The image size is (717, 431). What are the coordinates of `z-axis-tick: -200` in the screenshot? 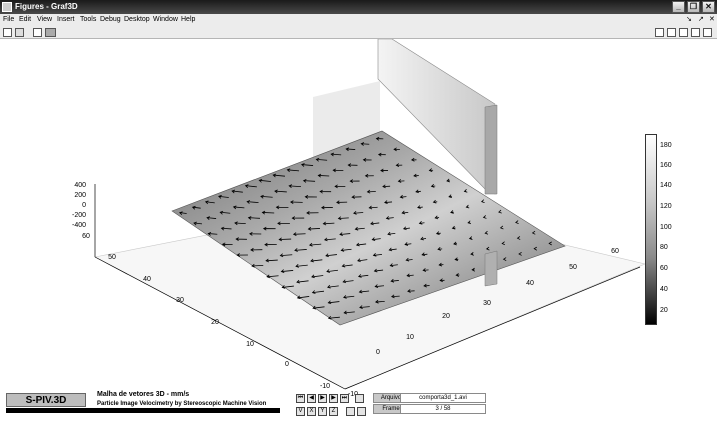 It's located at (79, 215).